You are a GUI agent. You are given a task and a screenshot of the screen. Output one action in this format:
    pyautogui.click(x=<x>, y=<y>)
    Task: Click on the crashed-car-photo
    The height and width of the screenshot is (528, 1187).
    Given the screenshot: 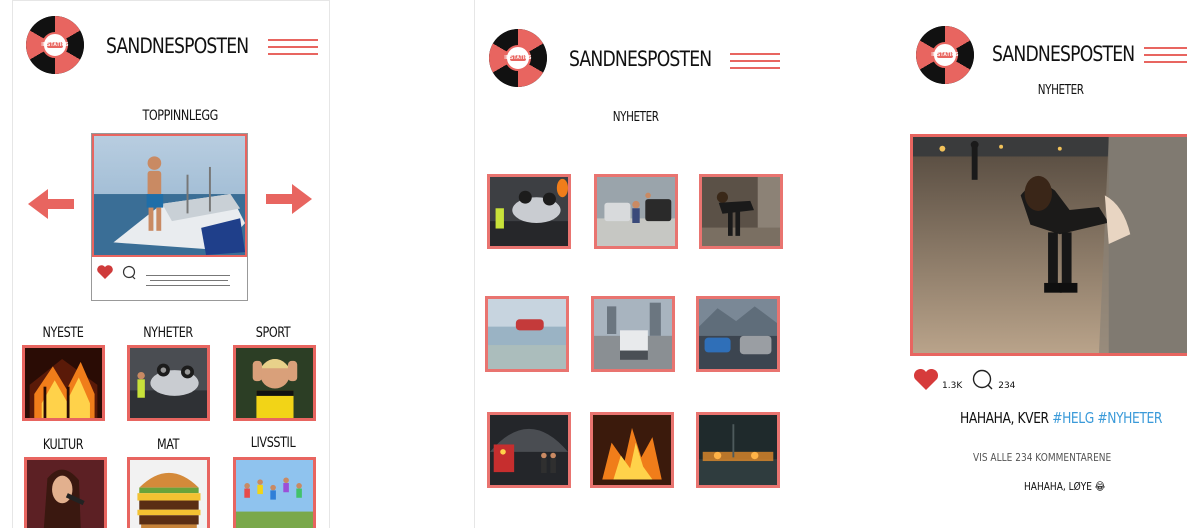 What is the action you would take?
    pyautogui.click(x=738, y=334)
    